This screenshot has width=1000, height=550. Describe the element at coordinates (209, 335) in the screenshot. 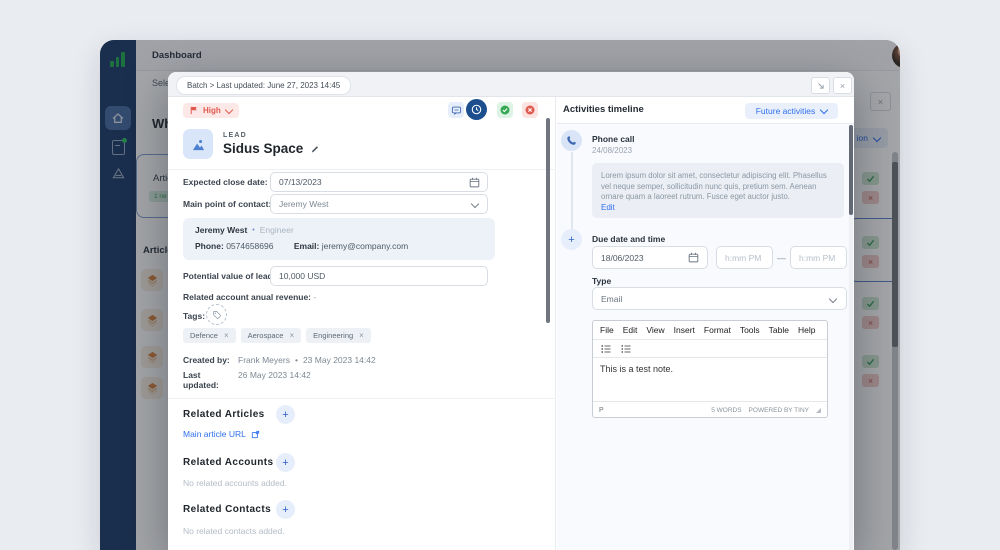

I see `tag-chip: Defence ×` at that location.